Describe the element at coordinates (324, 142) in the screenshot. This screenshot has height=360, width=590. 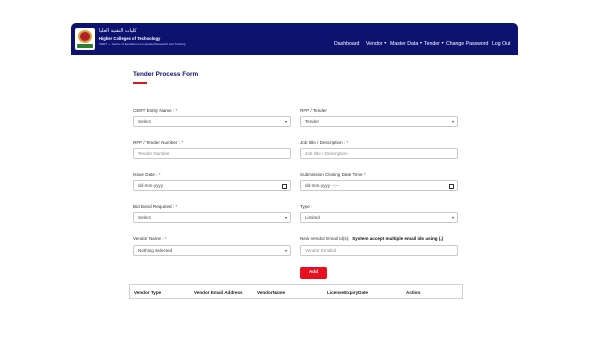
I see `job-title-label: Job title / Description : *` at that location.